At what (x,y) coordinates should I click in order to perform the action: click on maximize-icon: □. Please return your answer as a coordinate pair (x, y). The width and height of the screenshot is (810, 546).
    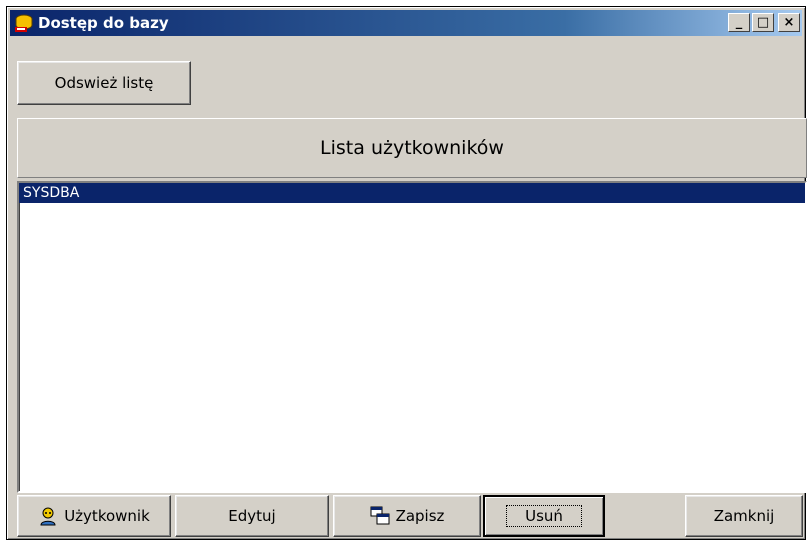
    Looking at the image, I should click on (763, 22).